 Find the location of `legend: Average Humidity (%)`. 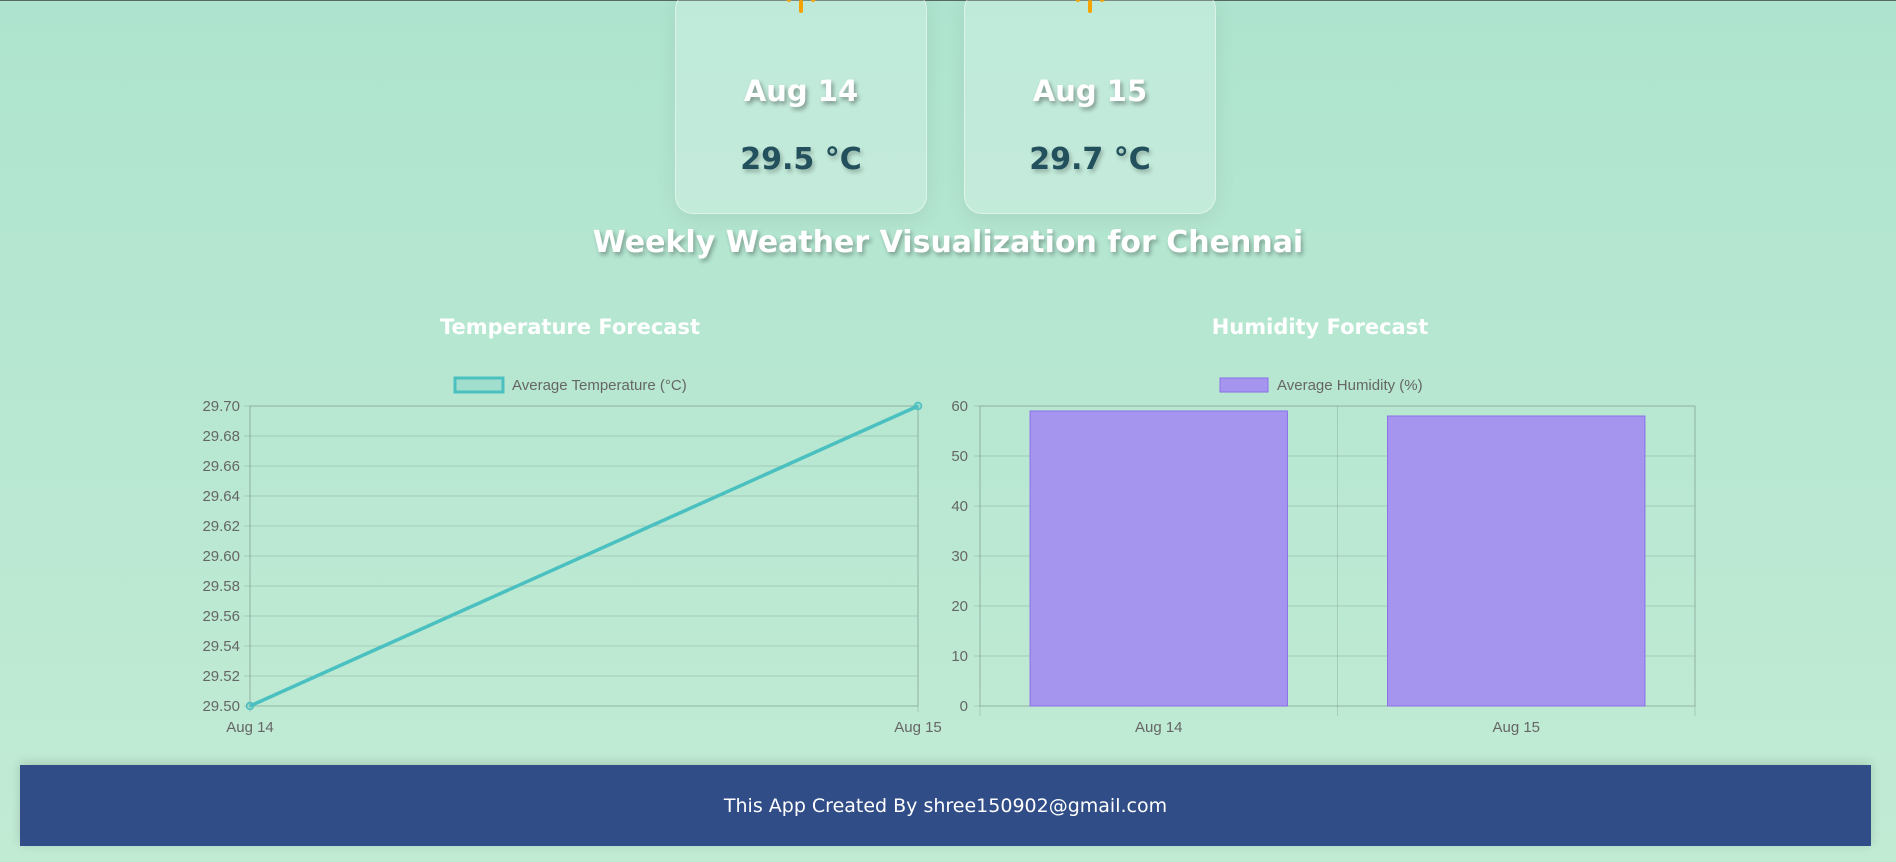

legend: Average Humidity (%) is located at coordinates (1321, 385).